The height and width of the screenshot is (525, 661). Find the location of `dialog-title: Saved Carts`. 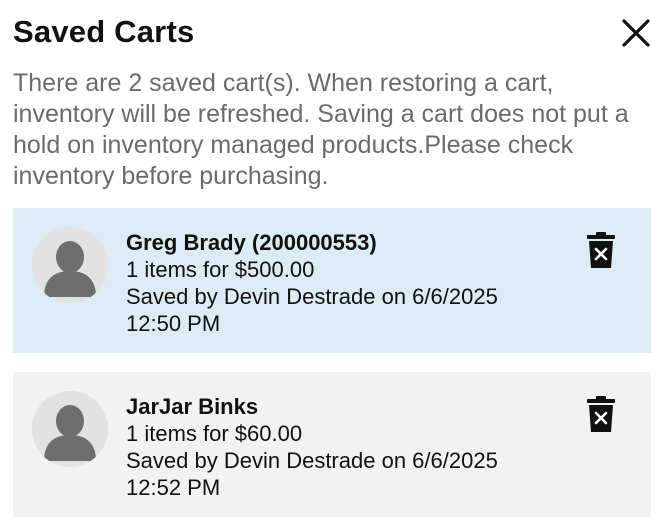

dialog-title: Saved Carts is located at coordinates (104, 31).